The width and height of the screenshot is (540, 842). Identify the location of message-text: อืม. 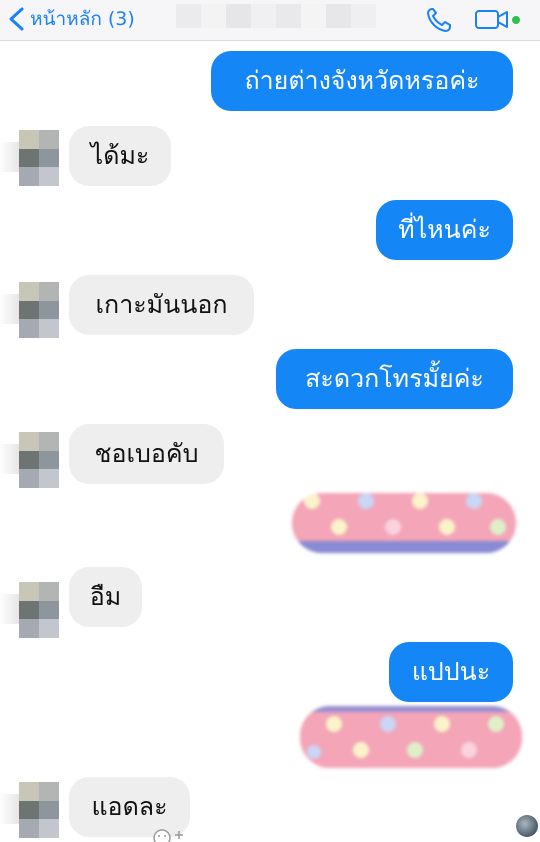
(105, 596).